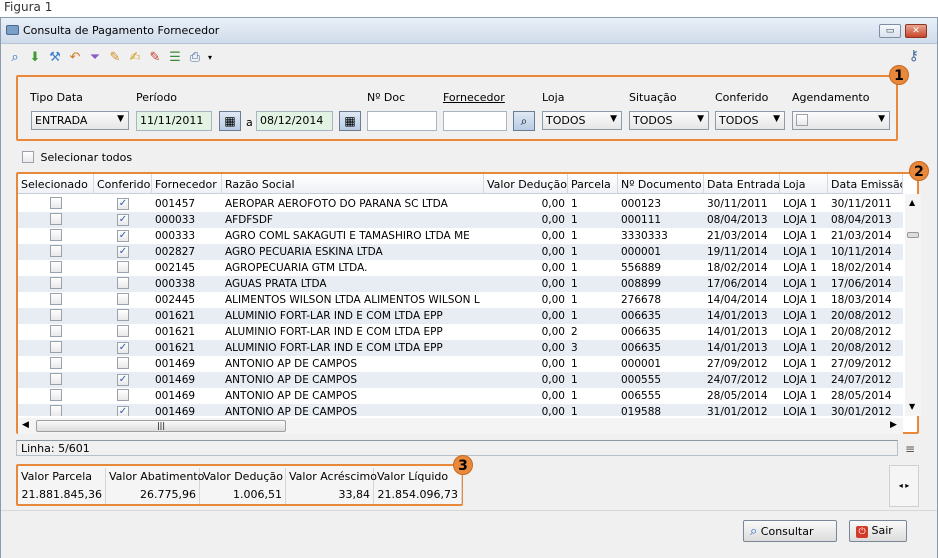  What do you see at coordinates (790, 531) in the screenshot?
I see `consultar-button: ⌕ Consultar` at bounding box center [790, 531].